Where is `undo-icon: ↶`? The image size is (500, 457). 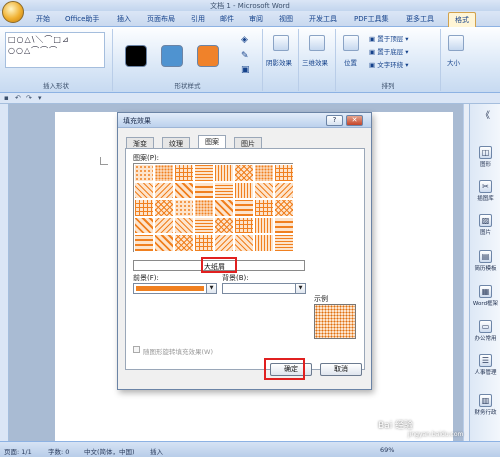
undo-icon: ↶ is located at coordinates (18, 98).